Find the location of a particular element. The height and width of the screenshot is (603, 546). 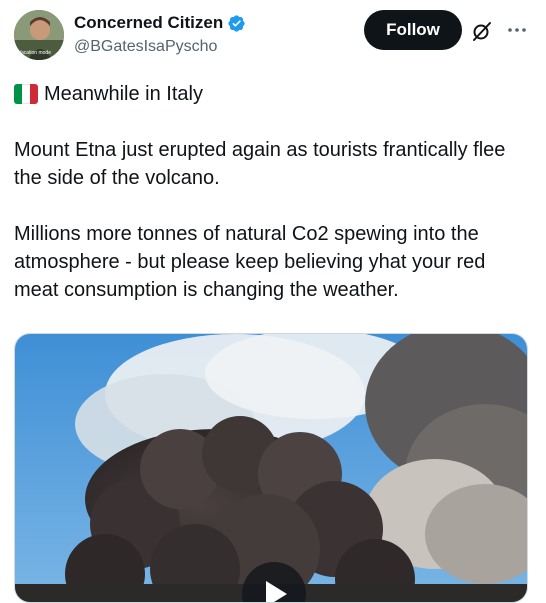

avatar-caption: Vacation mode is located at coordinates (34, 53).